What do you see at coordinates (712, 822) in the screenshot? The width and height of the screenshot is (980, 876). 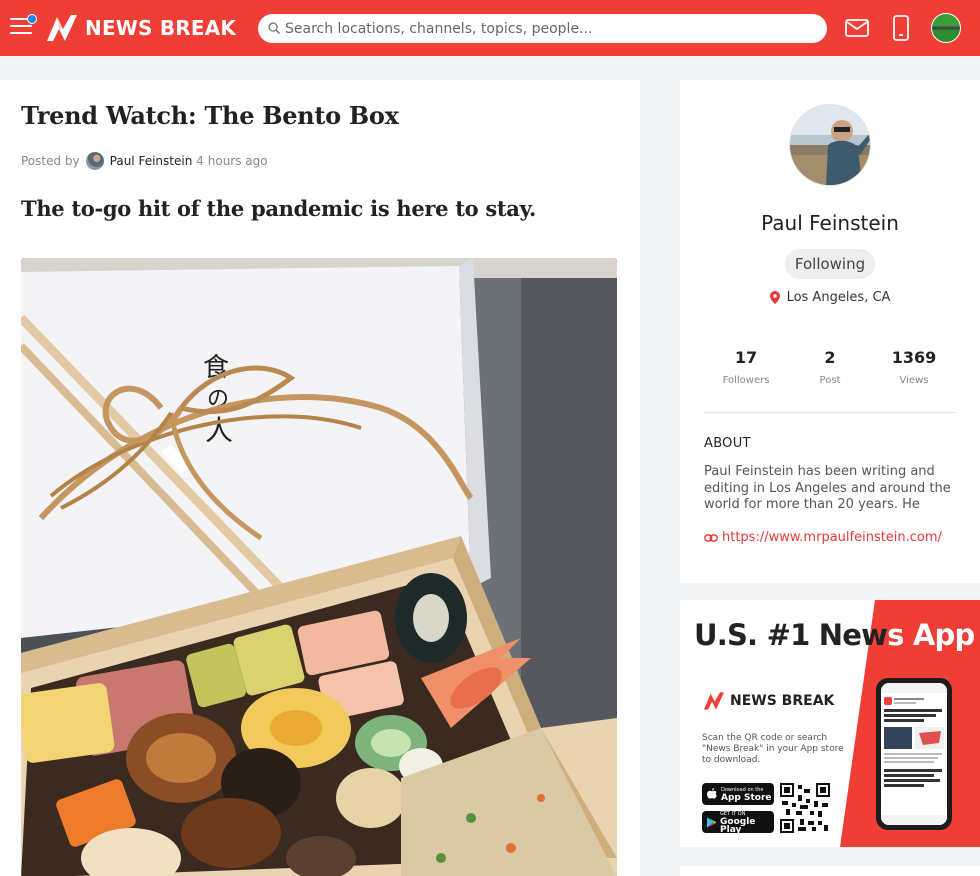 I see `google-play-icon` at bounding box center [712, 822].